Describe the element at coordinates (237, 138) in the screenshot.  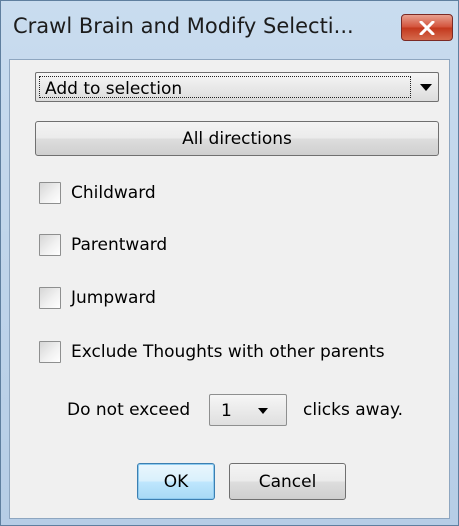
I see `all-directions-button: All directions` at that location.